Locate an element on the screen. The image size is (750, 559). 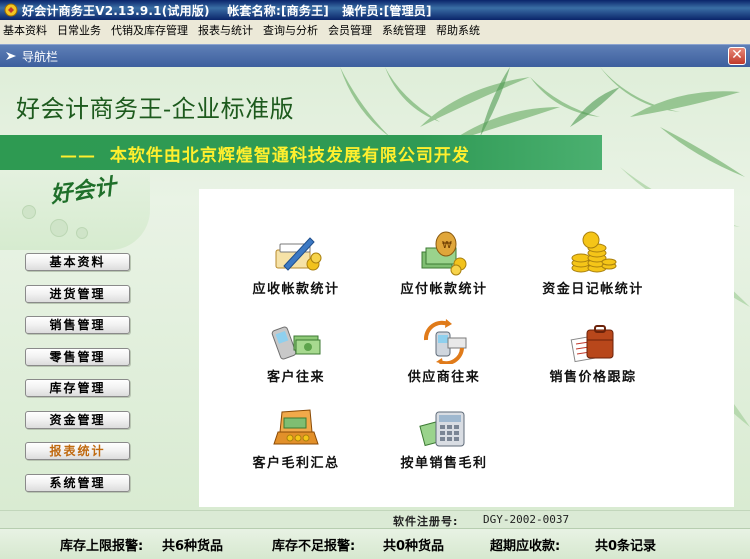
module-receivable: 应收帐款统计 is located at coordinates (296, 263).